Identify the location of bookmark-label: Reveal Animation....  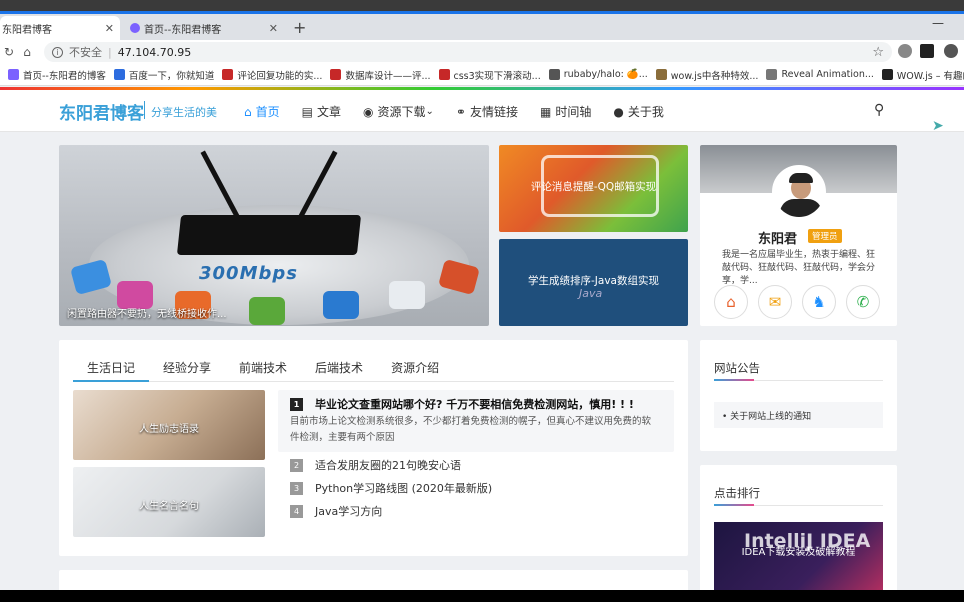
(827, 74).